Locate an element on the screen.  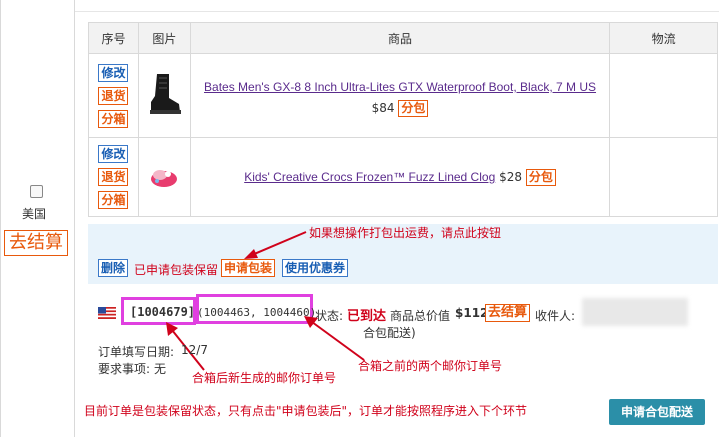
col-header-image: 图片 is located at coordinates (164, 38).